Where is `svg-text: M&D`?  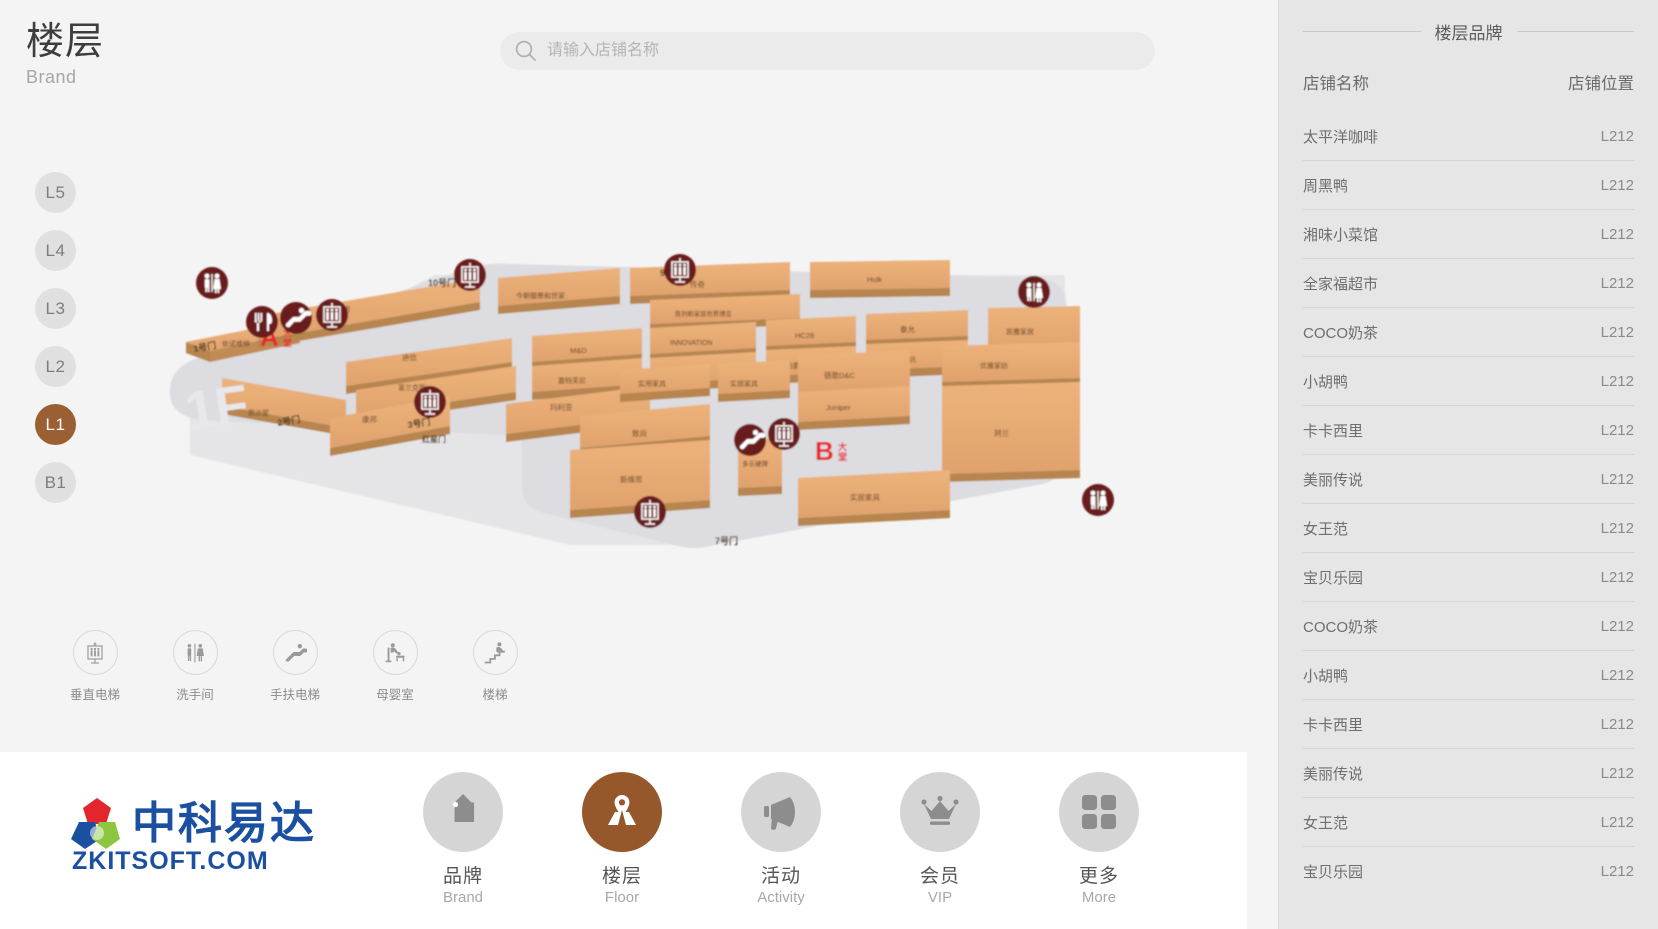 svg-text: M&D is located at coordinates (578, 350).